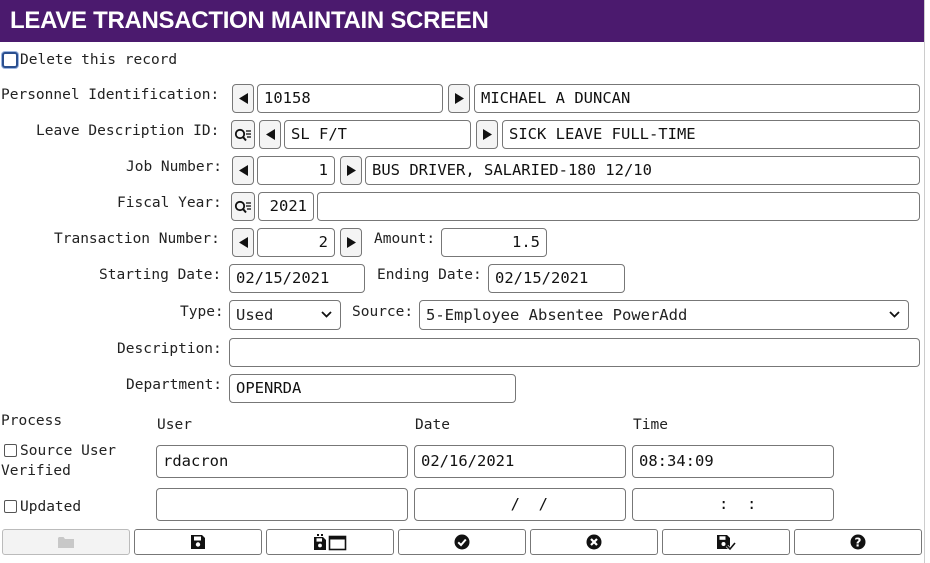 The width and height of the screenshot is (930, 563). I want to click on fiscal-year-field: 2021, so click(286, 206).